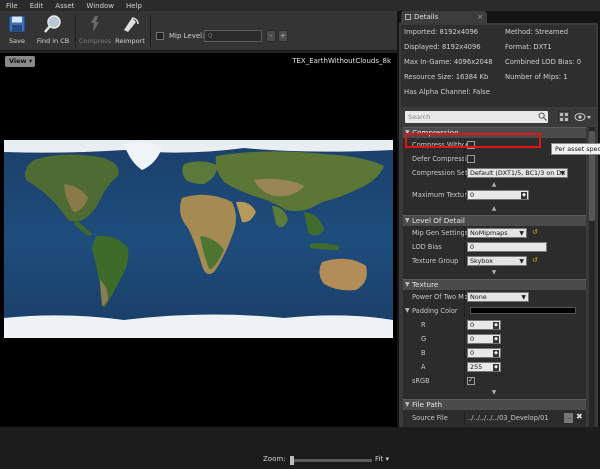 This screenshot has height=469, width=600. What do you see at coordinates (95, 24) in the screenshot?
I see `compress-icon` at bounding box center [95, 24].